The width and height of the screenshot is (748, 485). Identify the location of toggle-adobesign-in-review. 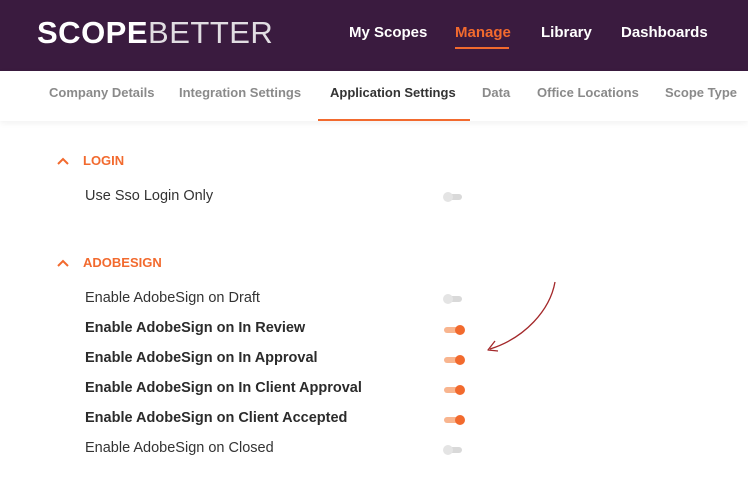
(454, 330).